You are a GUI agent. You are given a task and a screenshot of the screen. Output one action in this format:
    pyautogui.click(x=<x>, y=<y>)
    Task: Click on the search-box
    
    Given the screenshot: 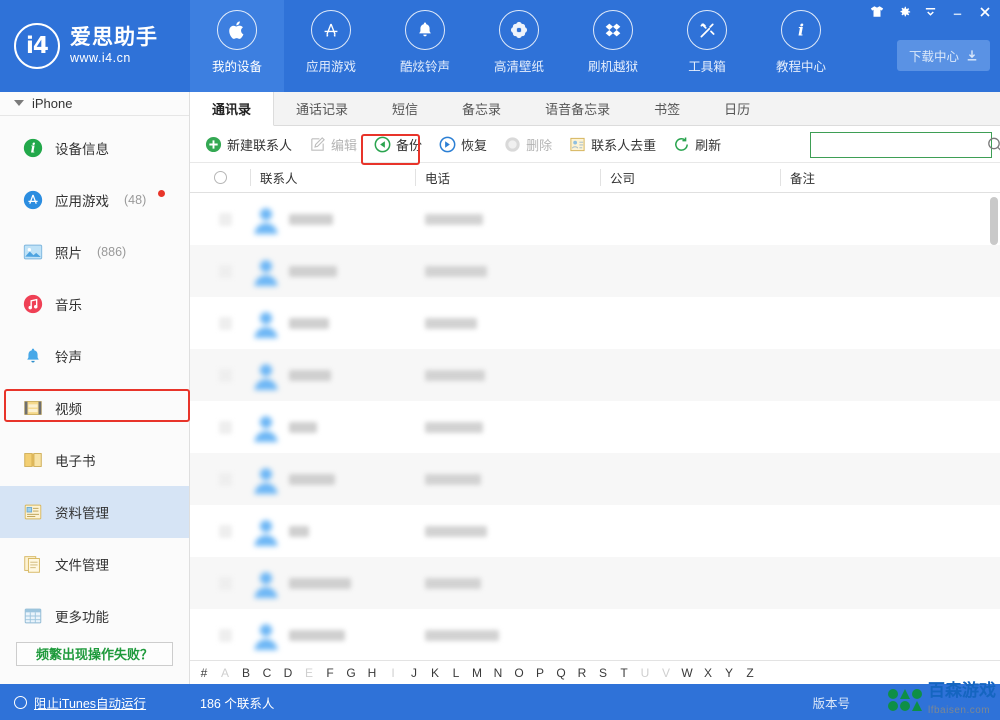 What is the action you would take?
    pyautogui.click(x=905, y=145)
    